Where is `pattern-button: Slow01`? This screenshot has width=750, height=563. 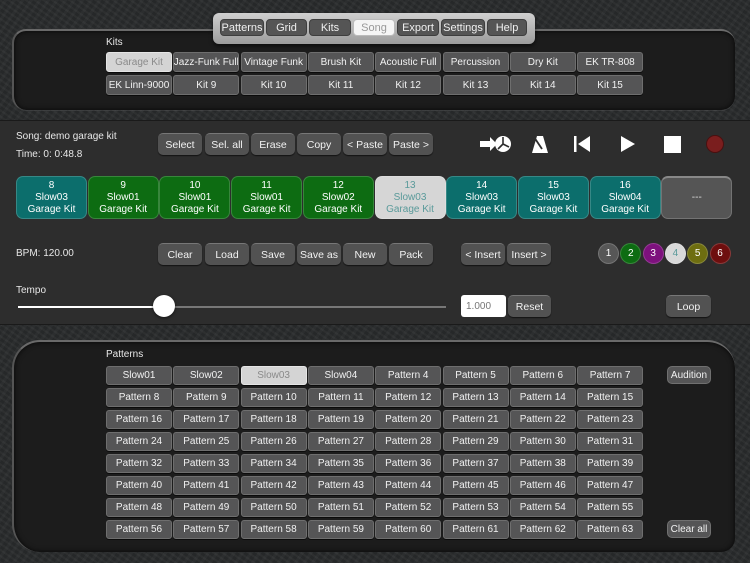 pattern-button: Slow01 is located at coordinates (139, 375).